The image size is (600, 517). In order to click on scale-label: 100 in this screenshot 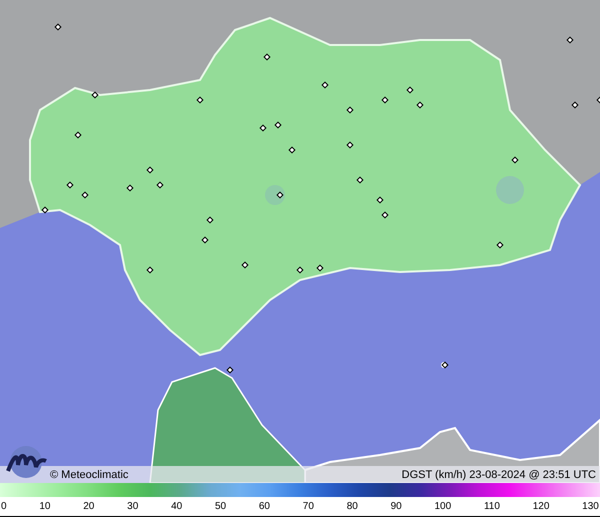, I will do `click(443, 506)`.